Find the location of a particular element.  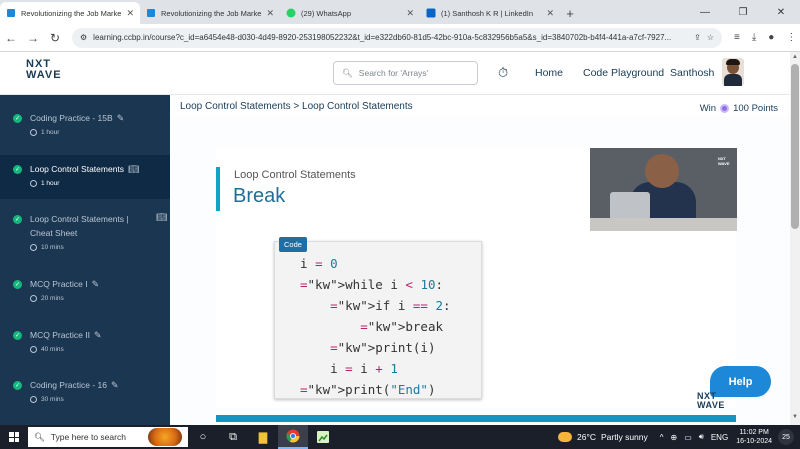

tab-title: Revolutionizing the Job Market is located at coordinates (211, 13).